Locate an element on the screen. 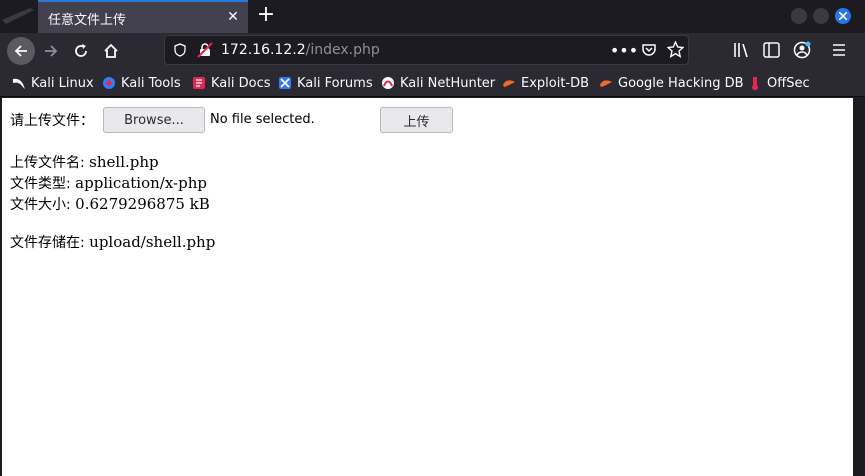 This screenshot has height=476, width=865. result-filename-line: 上传文件名: shell.php is located at coordinates (84, 162).